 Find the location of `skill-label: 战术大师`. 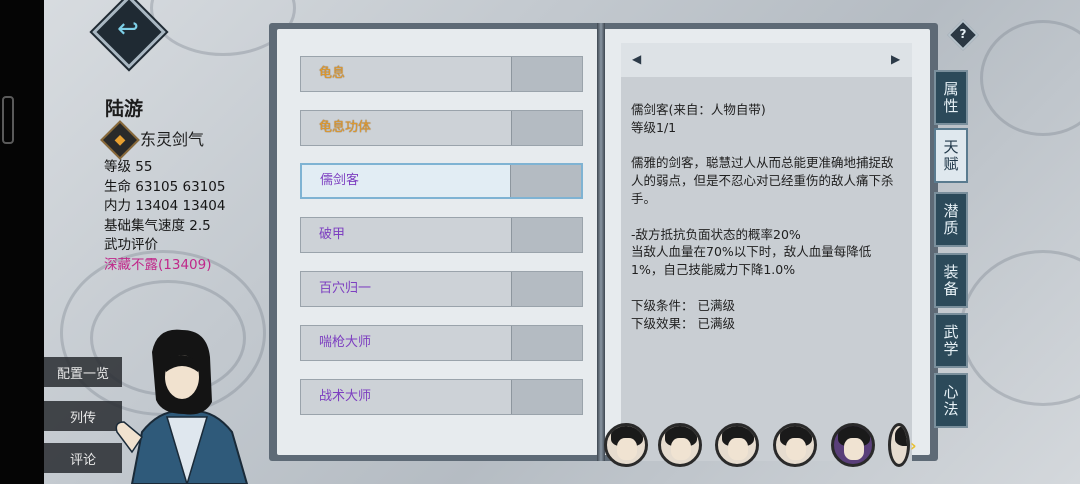

skill-label: 战术大师 is located at coordinates (345, 396).